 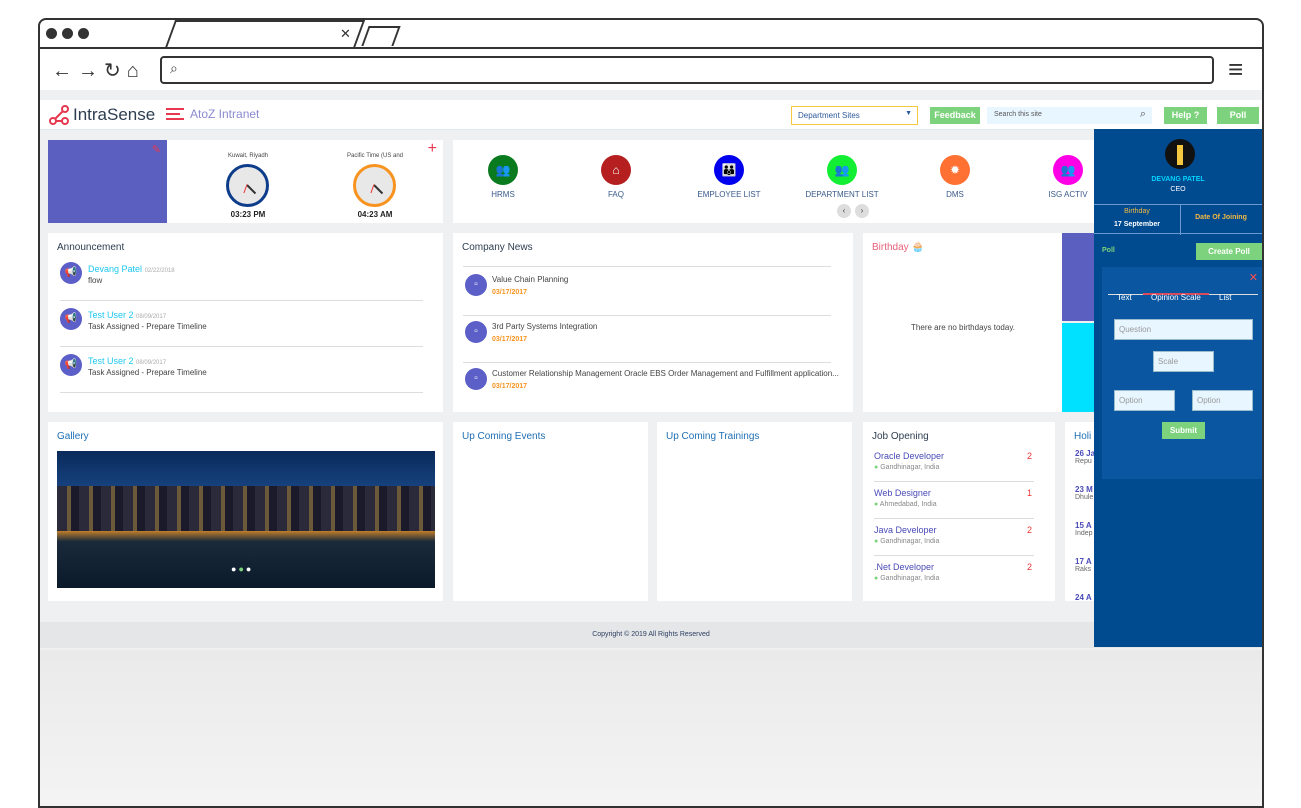 I want to click on search-input: Search this site ⌕, so click(x=1069, y=115).